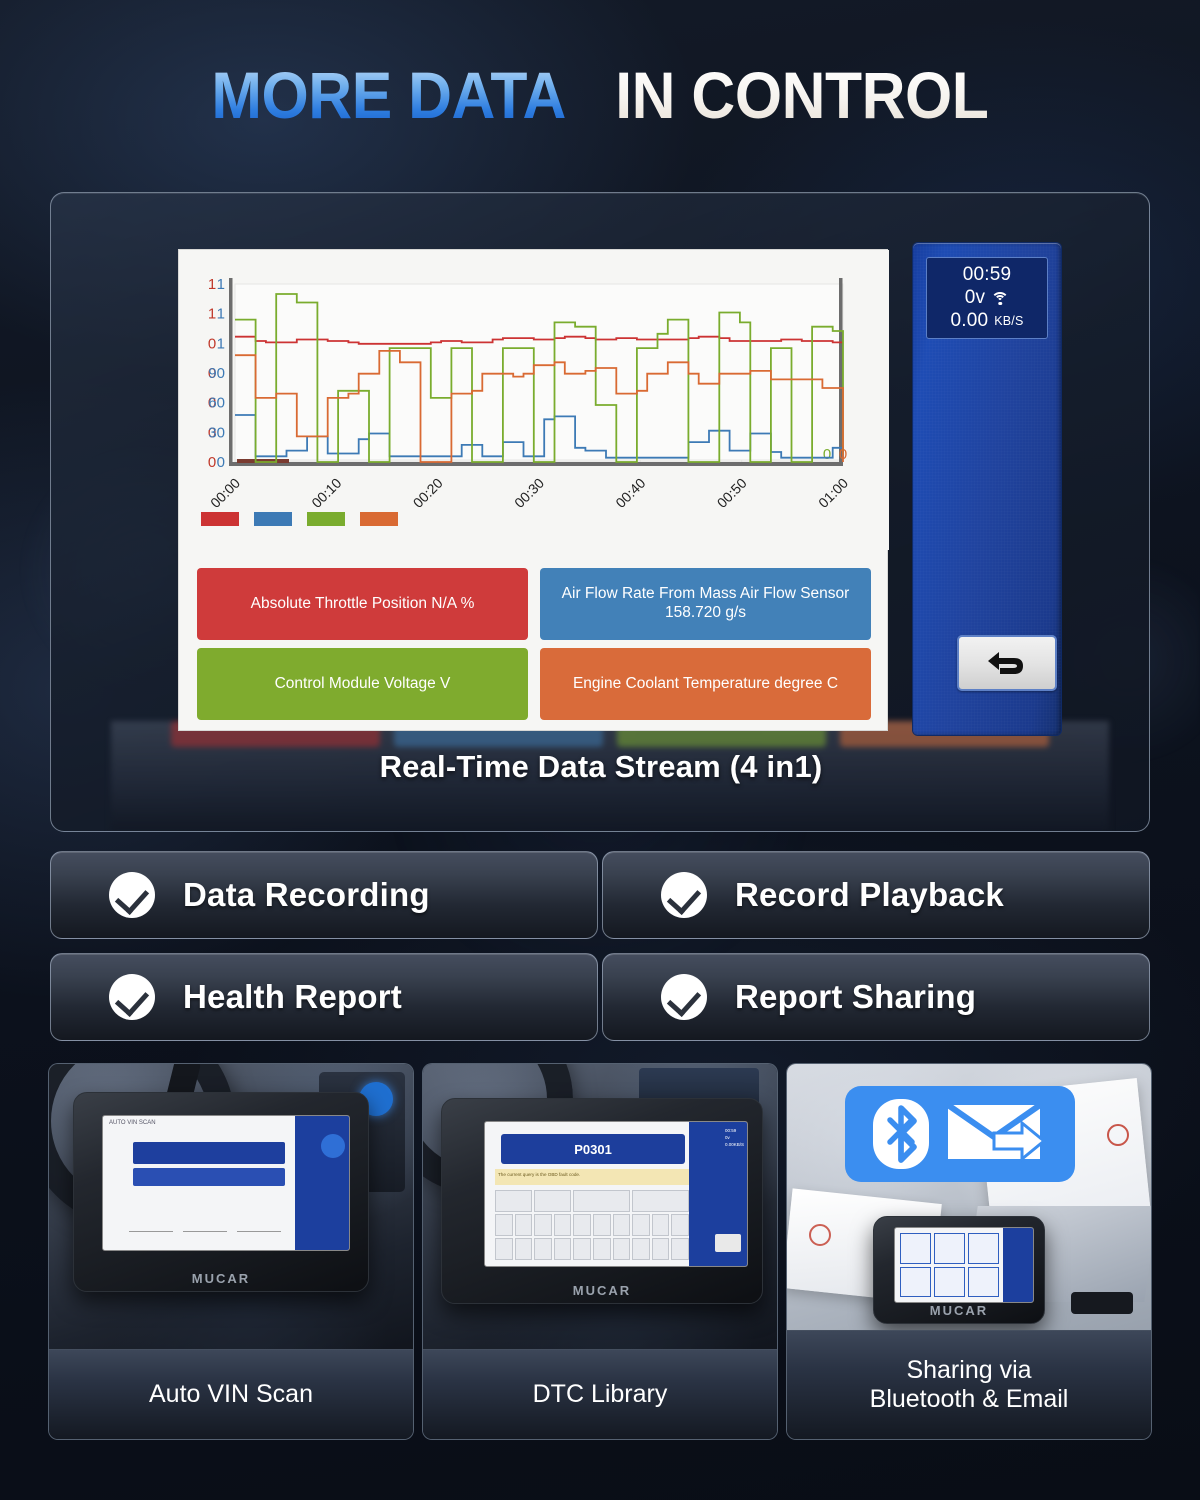  I want to click on chart-legend, so click(299, 519).